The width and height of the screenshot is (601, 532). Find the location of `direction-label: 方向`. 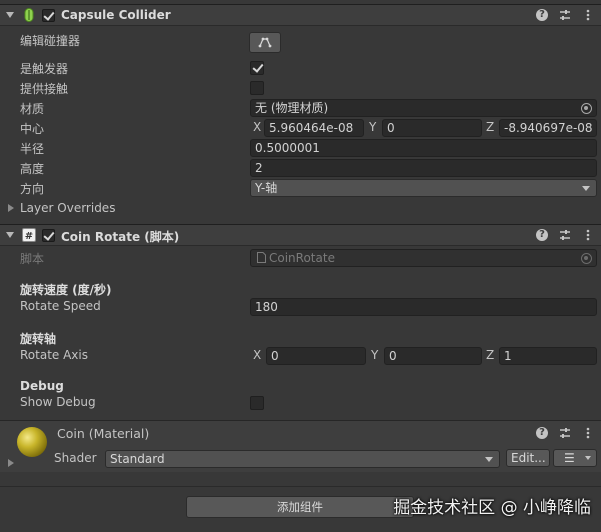

direction-label: 方向 is located at coordinates (32, 189).